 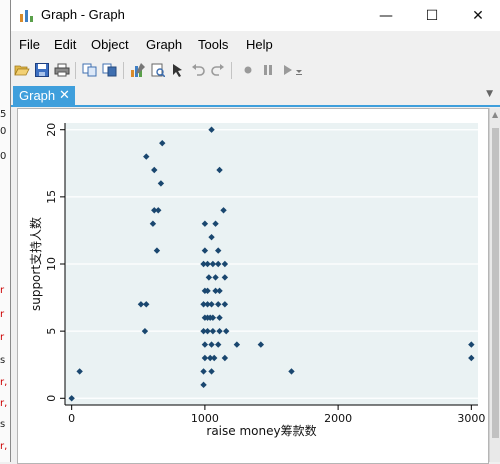 I want to click on y-tick-label: 0, so click(x=51, y=398).